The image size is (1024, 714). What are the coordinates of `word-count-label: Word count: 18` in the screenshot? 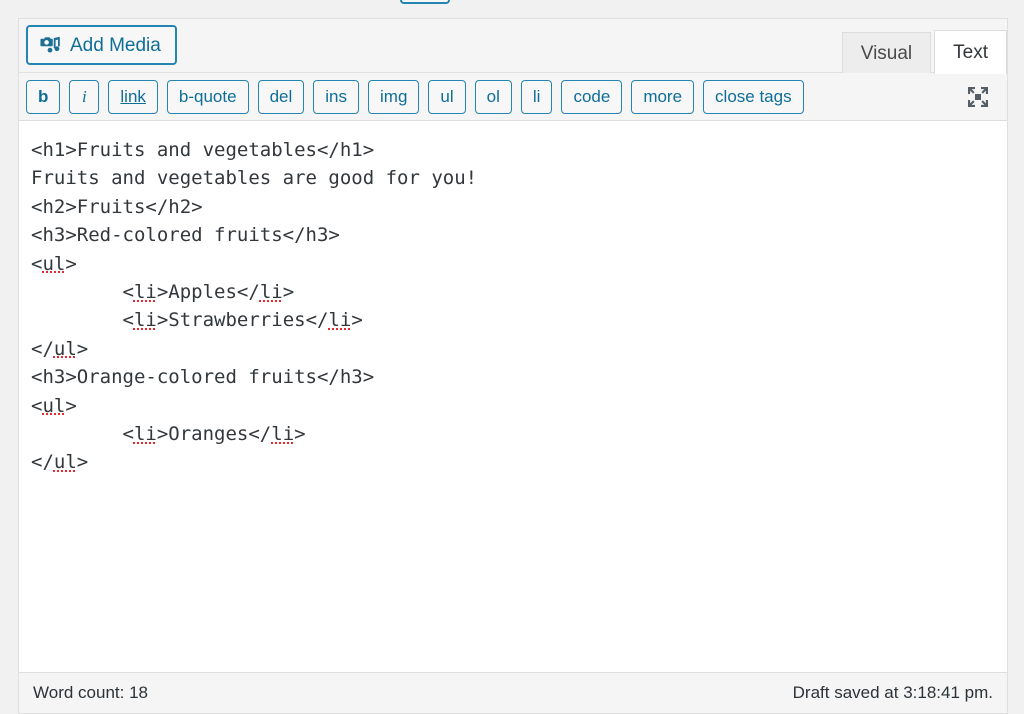 It's located at (90, 692).